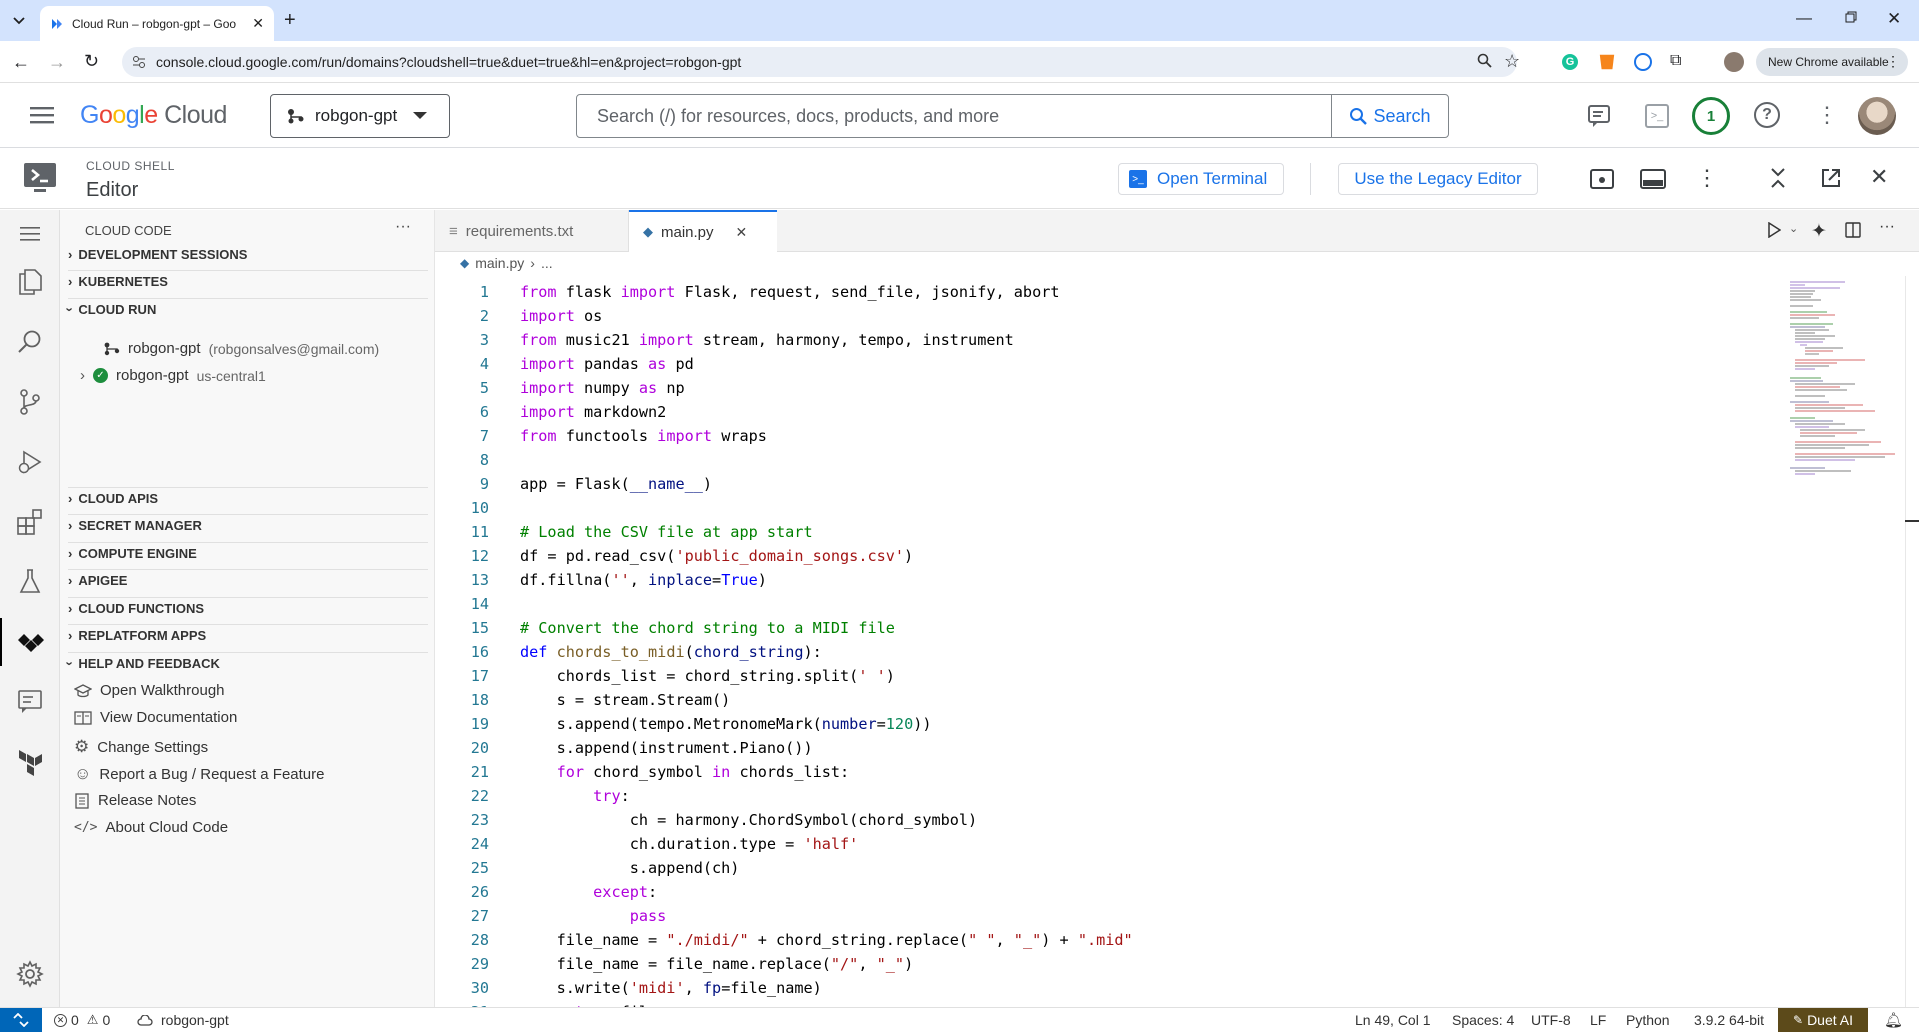 Image resolution: width=1919 pixels, height=1032 pixels. What do you see at coordinates (1734, 62) in the screenshot?
I see `profile-avatar-icon` at bounding box center [1734, 62].